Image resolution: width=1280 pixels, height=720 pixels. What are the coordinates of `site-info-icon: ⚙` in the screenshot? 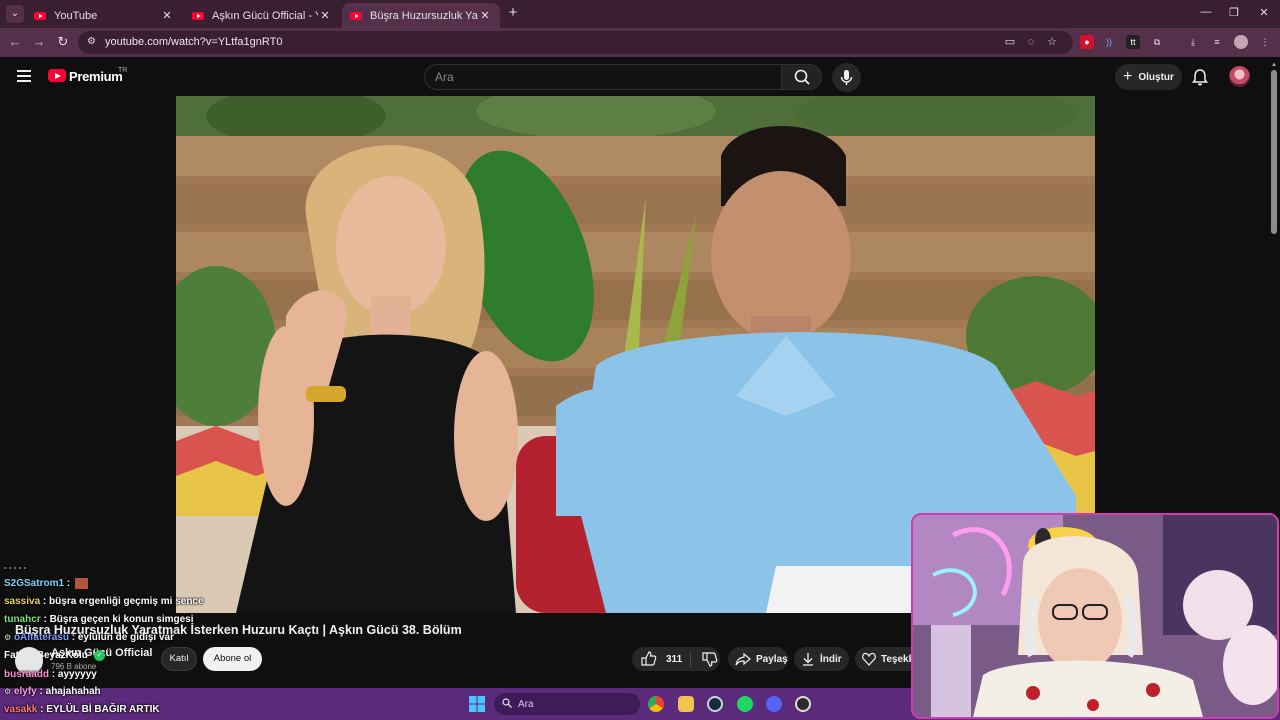 It's located at (93, 42).